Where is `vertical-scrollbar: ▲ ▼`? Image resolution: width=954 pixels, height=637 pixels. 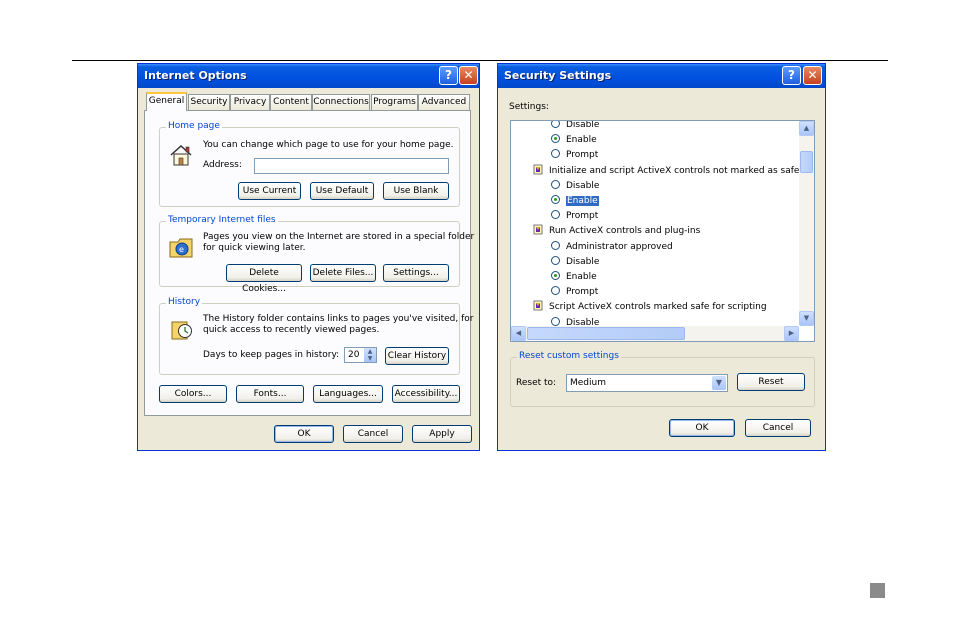
vertical-scrollbar: ▲ ▼ is located at coordinates (806, 223).